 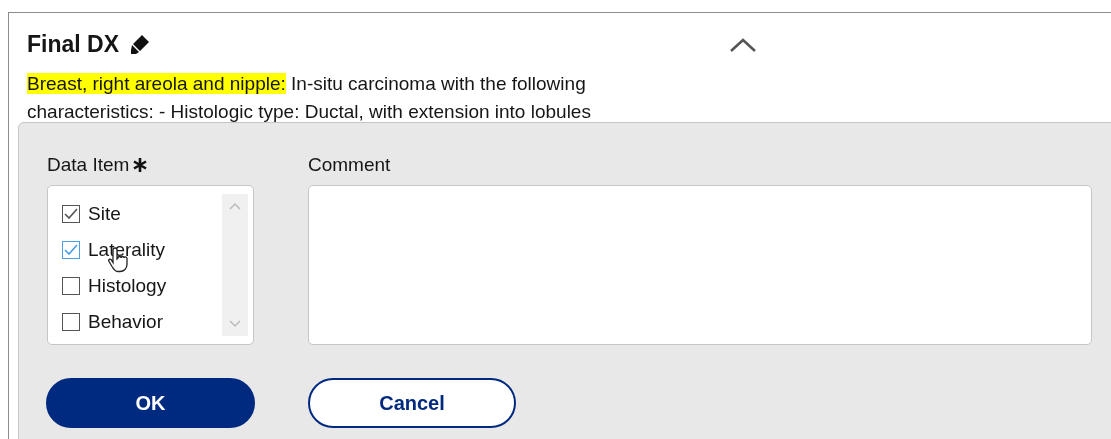 What do you see at coordinates (743, 44) in the screenshot?
I see `chevron-up-icon` at bounding box center [743, 44].